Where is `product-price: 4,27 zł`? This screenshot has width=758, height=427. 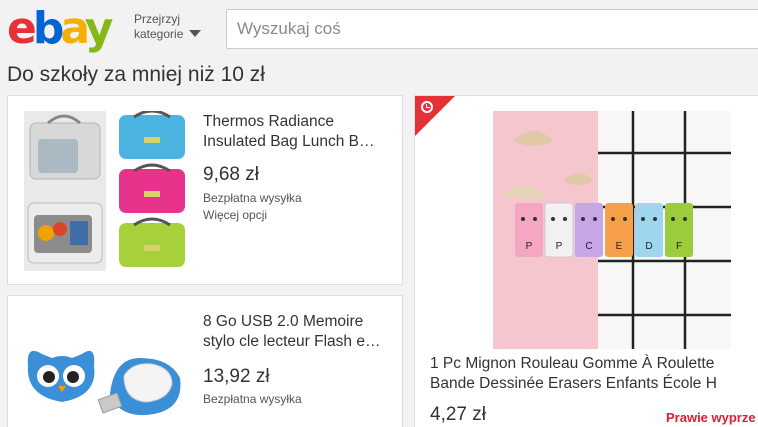
product-price: 4,27 zł is located at coordinates (458, 414).